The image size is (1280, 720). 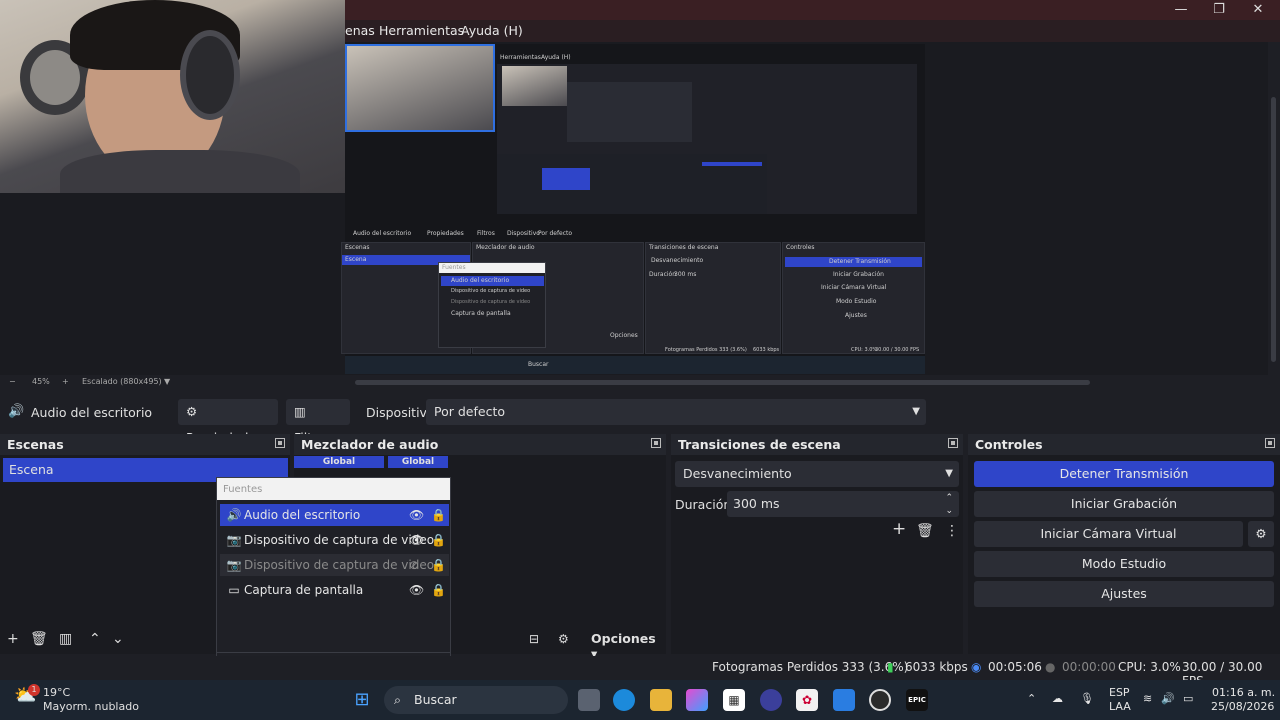 I want to click on search-label: Buscar, so click(x=435, y=699).